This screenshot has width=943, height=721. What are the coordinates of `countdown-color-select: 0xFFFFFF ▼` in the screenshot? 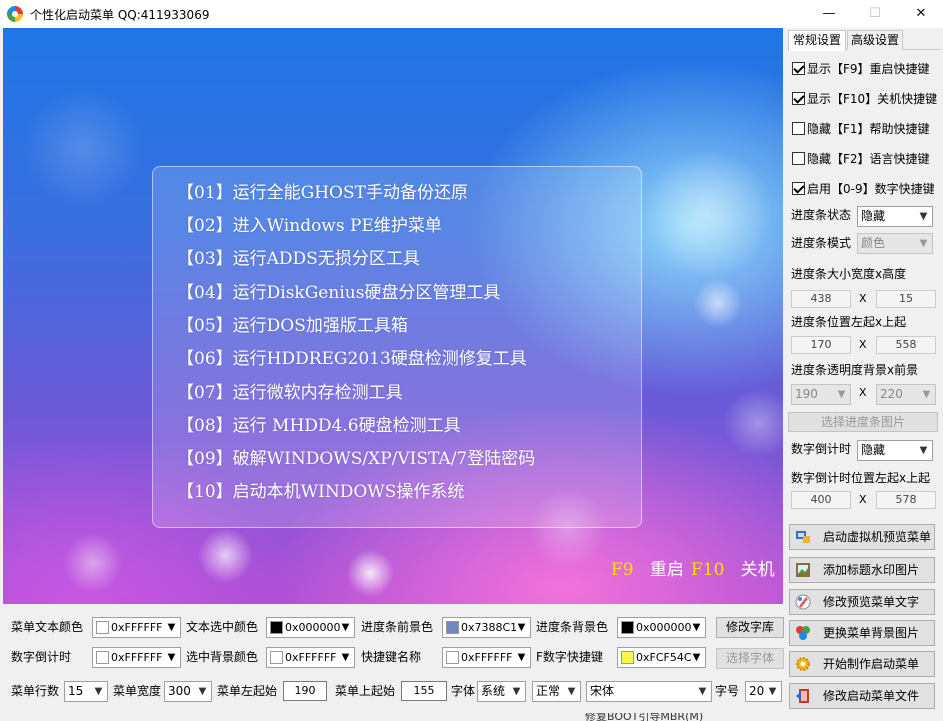 It's located at (136, 657).